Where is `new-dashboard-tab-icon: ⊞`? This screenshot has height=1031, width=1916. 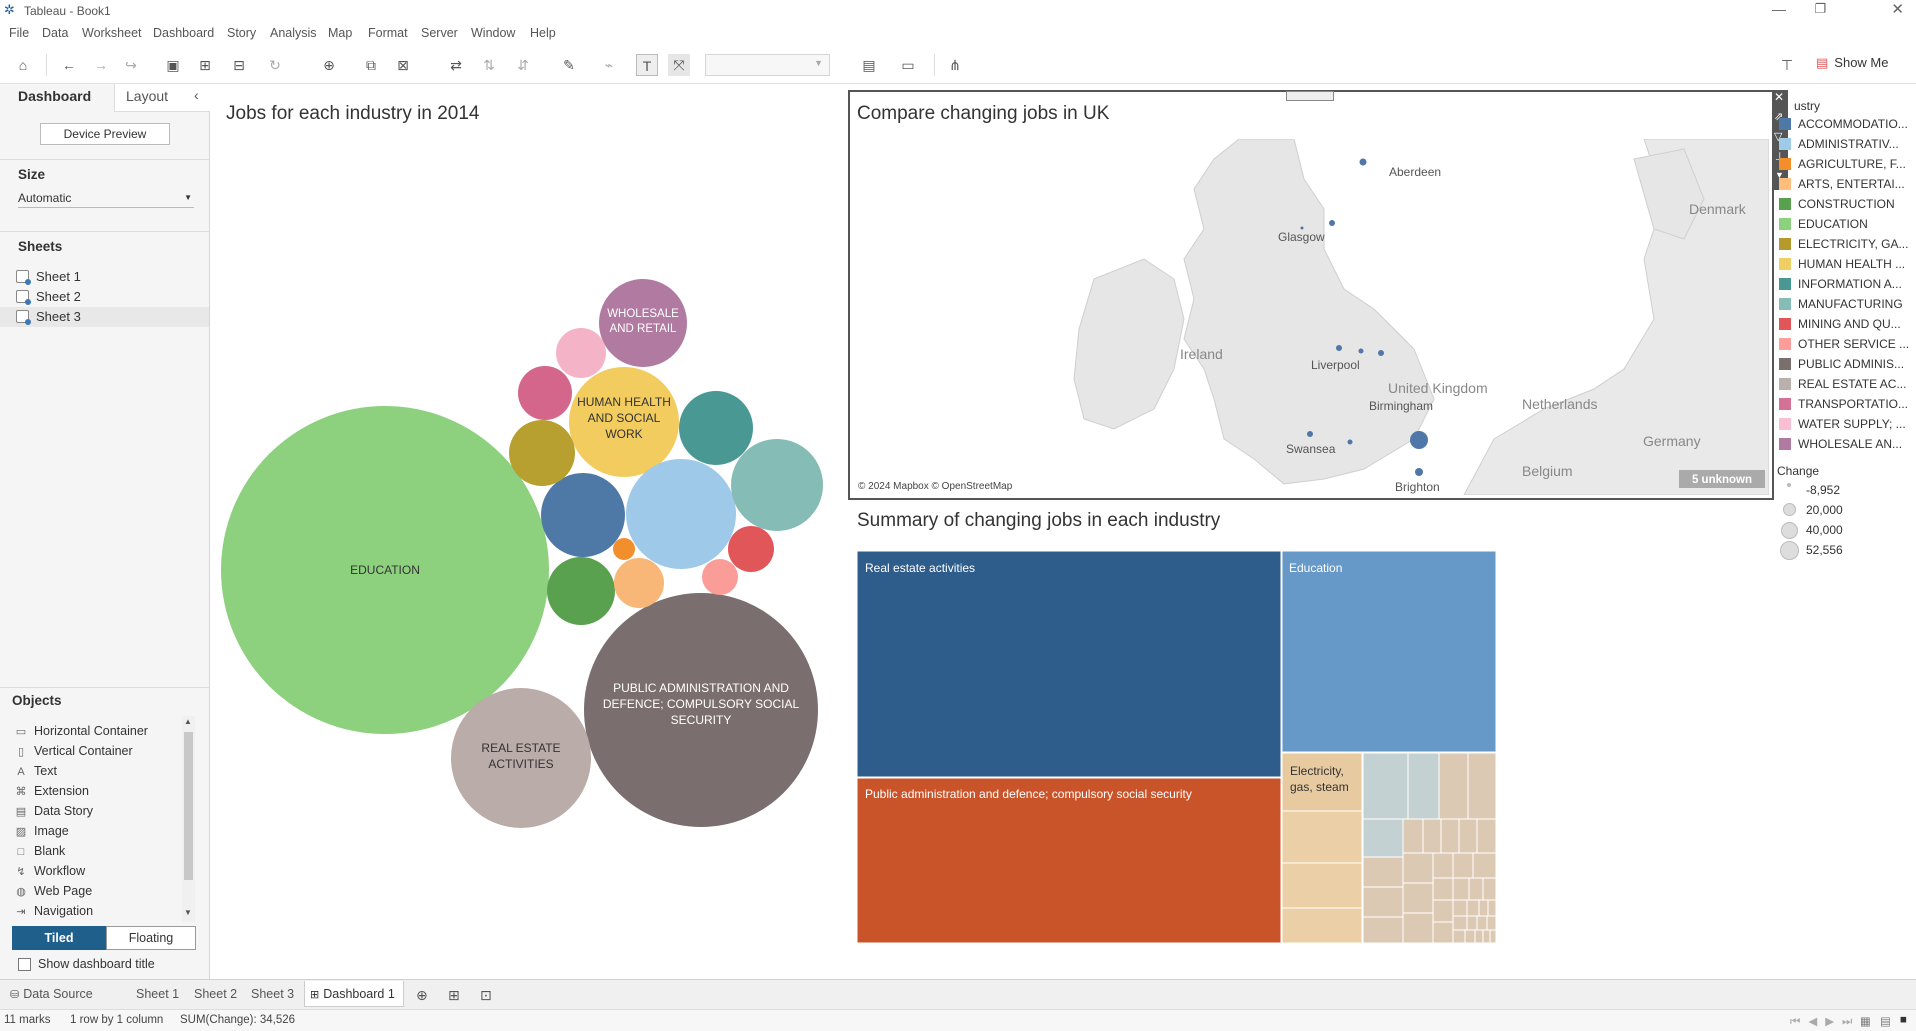
new-dashboard-tab-icon: ⊞ is located at coordinates (454, 995).